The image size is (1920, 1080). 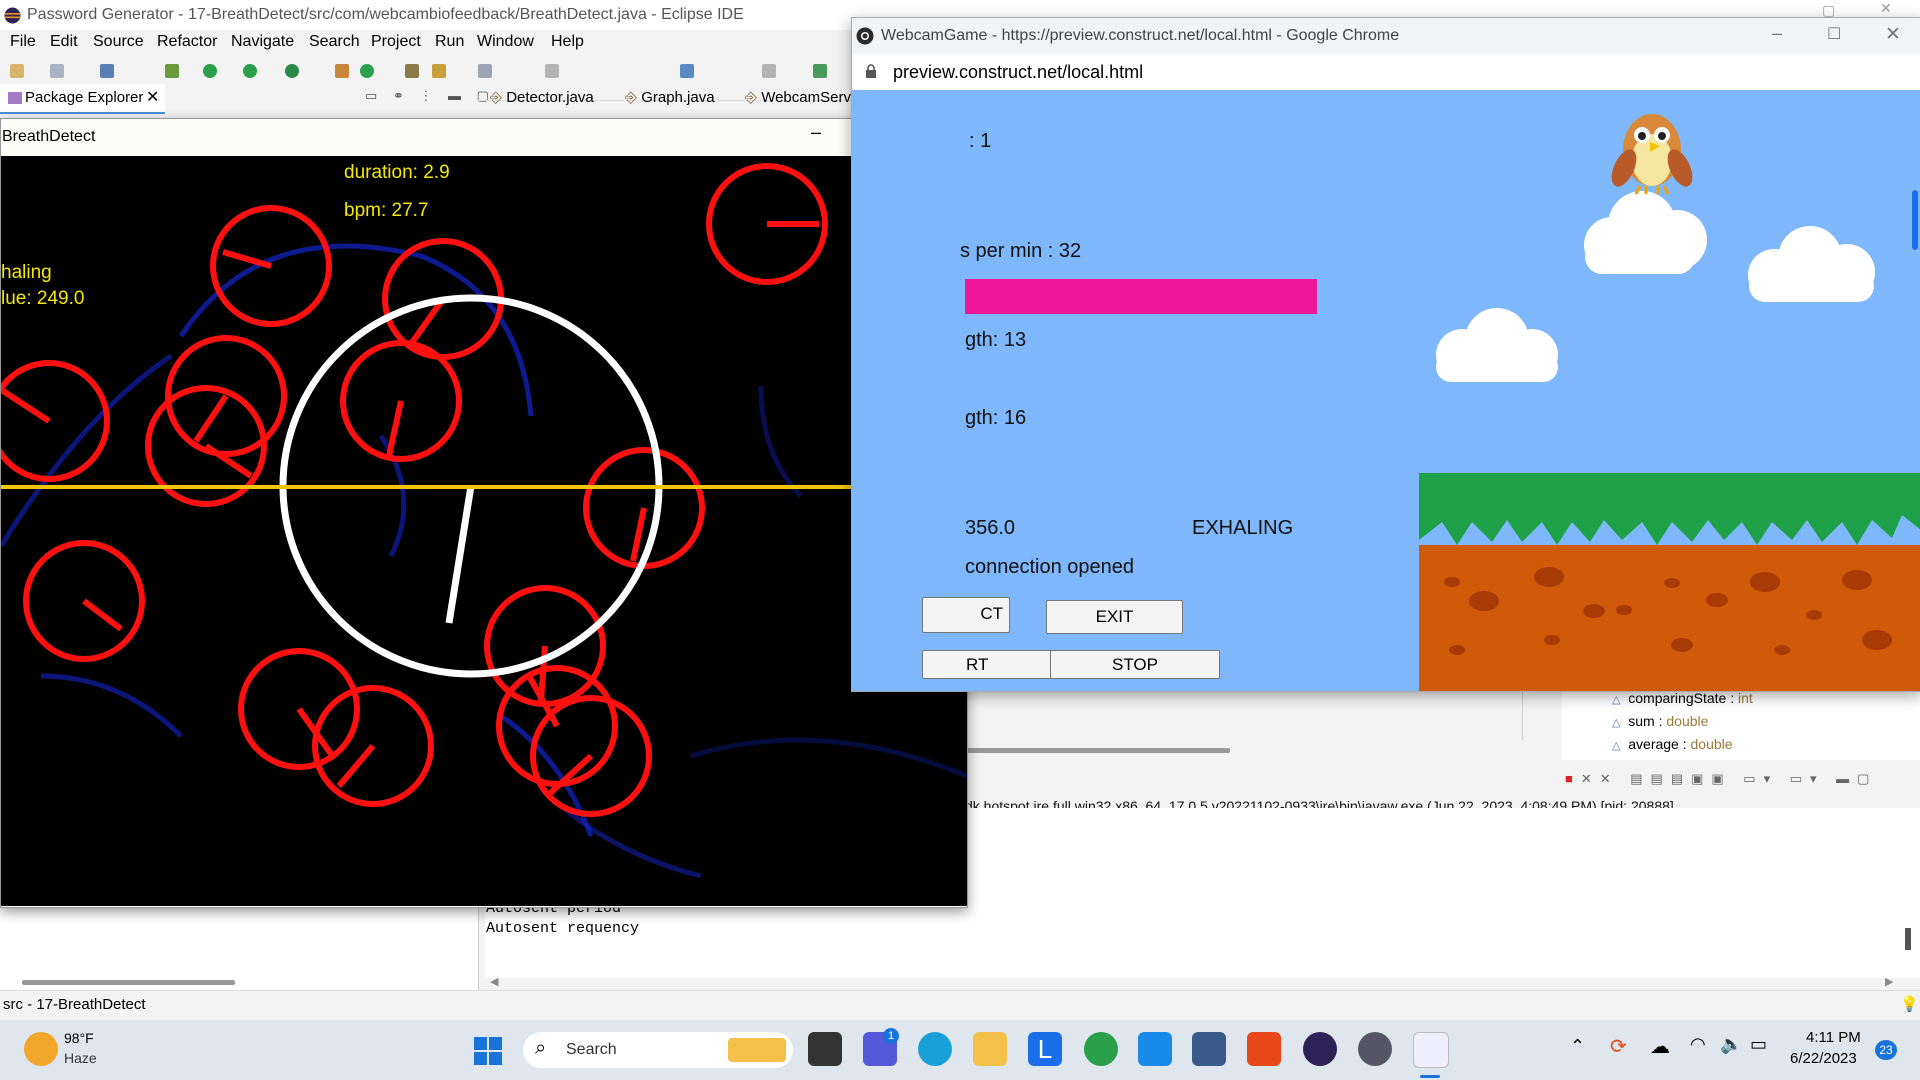 I want to click on console-line: Autosent requency, so click(x=563, y=928).